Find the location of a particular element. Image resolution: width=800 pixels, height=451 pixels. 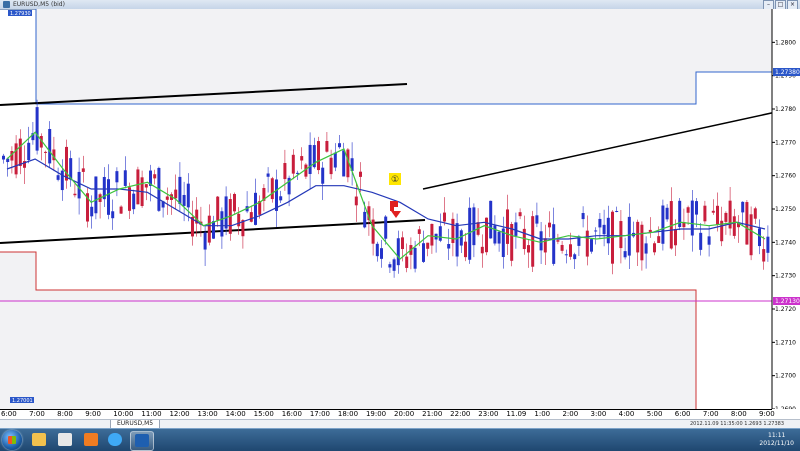

browser-icon is located at coordinates (115, 439).